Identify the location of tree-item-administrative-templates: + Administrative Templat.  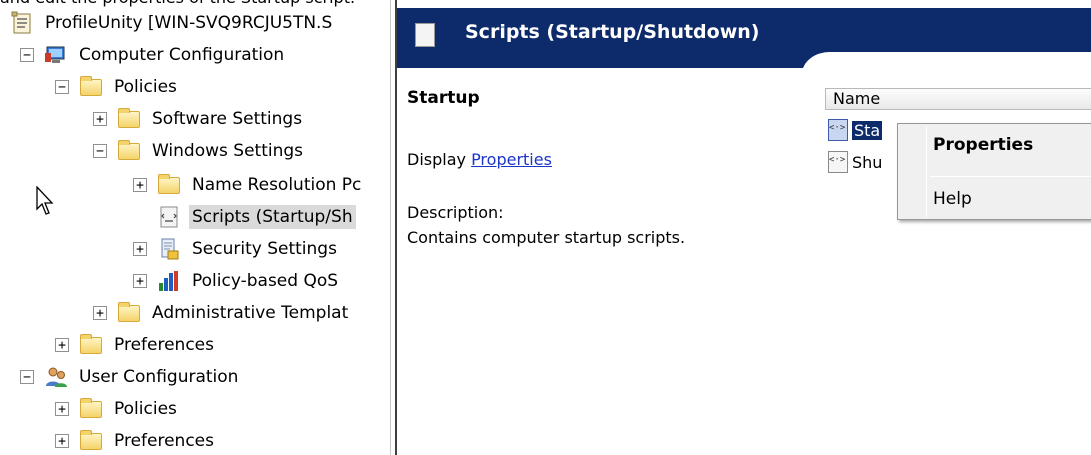
(222, 313).